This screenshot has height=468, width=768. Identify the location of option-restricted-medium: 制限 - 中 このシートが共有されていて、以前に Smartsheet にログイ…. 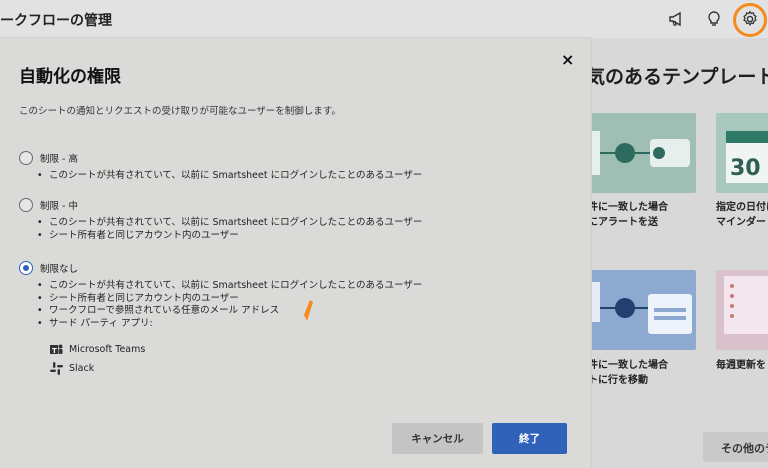
(220, 219).